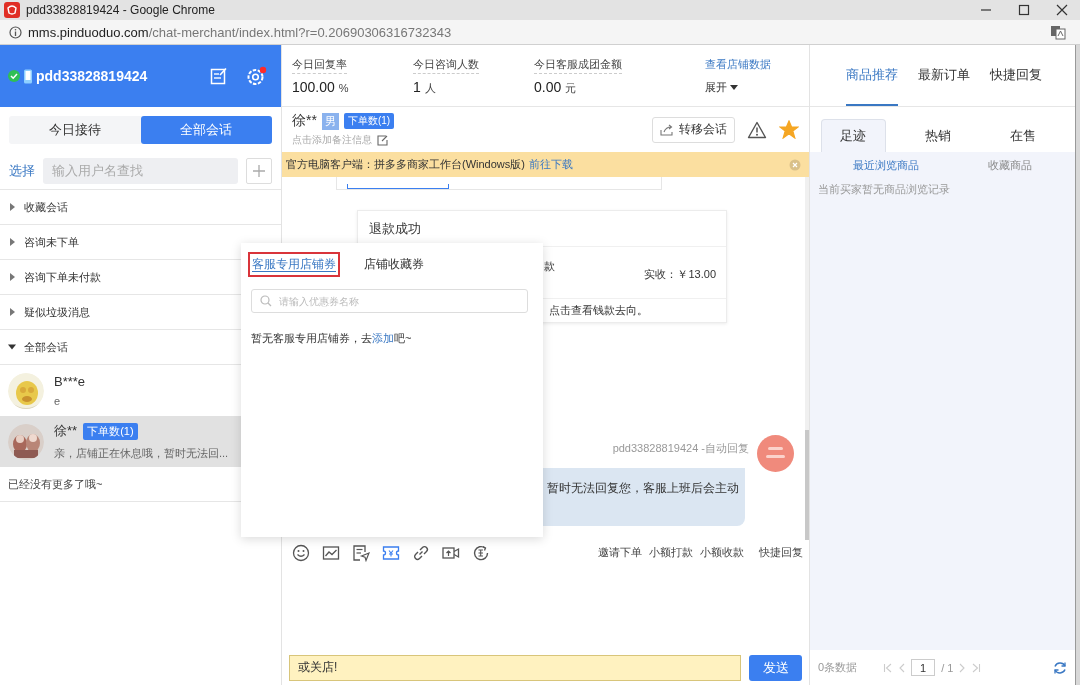 The width and height of the screenshot is (1080, 685). Describe the element at coordinates (12, 10) in the screenshot. I see `app-logo-icon` at that location.